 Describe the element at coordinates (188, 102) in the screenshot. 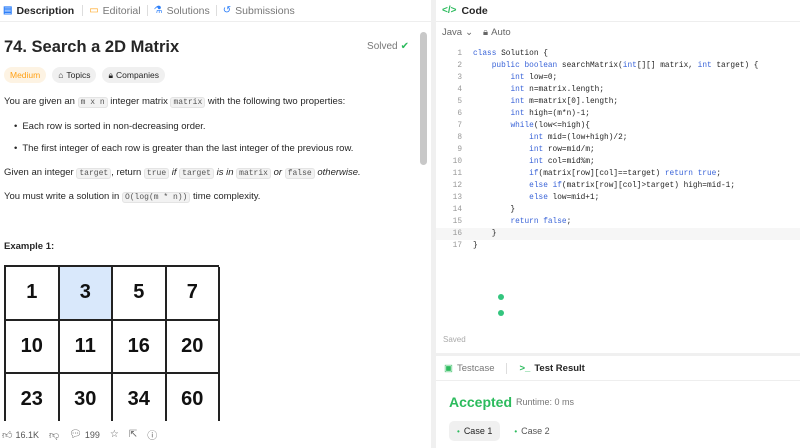

I see `inline-code: matrix` at that location.